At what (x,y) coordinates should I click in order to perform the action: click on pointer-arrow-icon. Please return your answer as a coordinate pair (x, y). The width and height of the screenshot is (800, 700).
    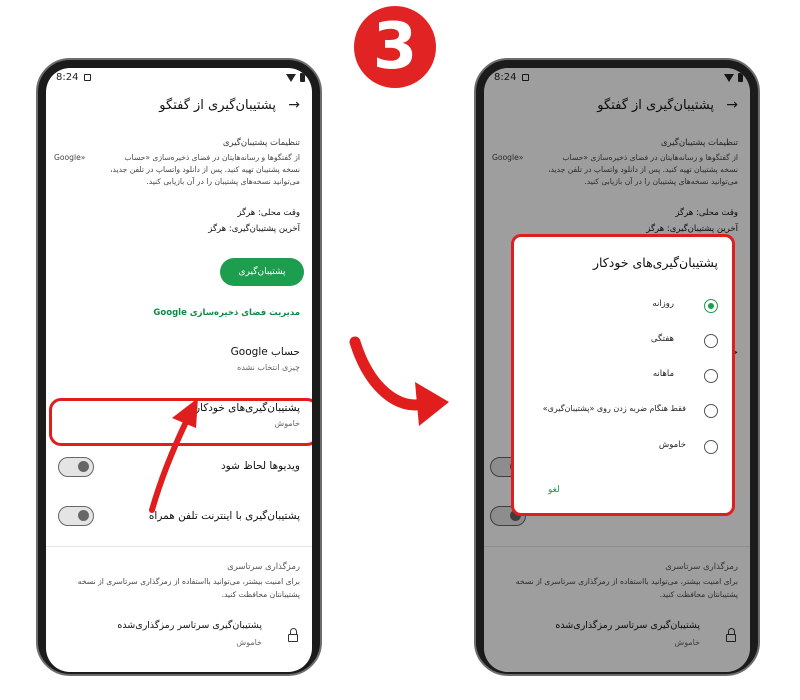
    Looking at the image, I should click on (173, 455).